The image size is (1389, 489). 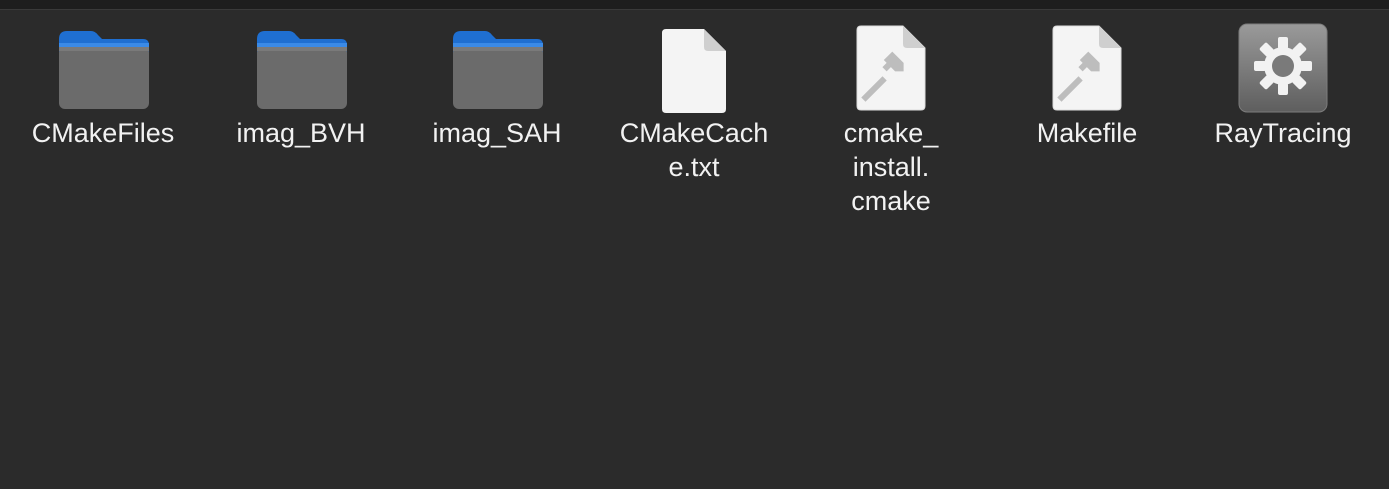 I want to click on file-name: imag_SAH, so click(x=497, y=133).